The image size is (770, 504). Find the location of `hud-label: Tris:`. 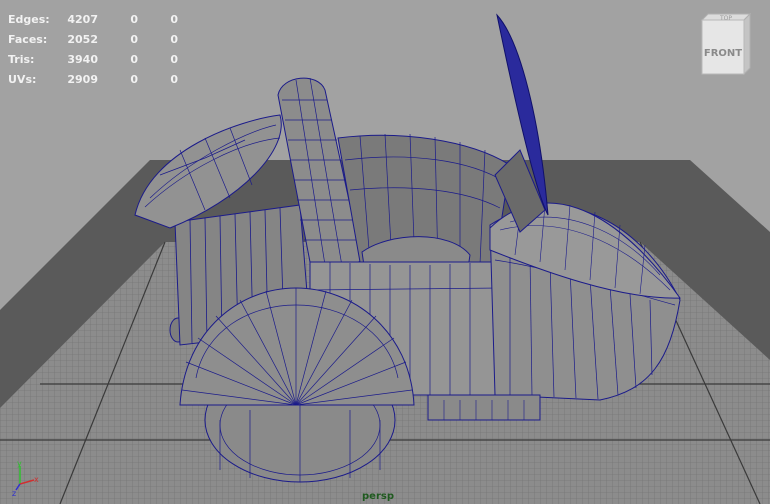

hud-label: Tris: is located at coordinates (21, 59).